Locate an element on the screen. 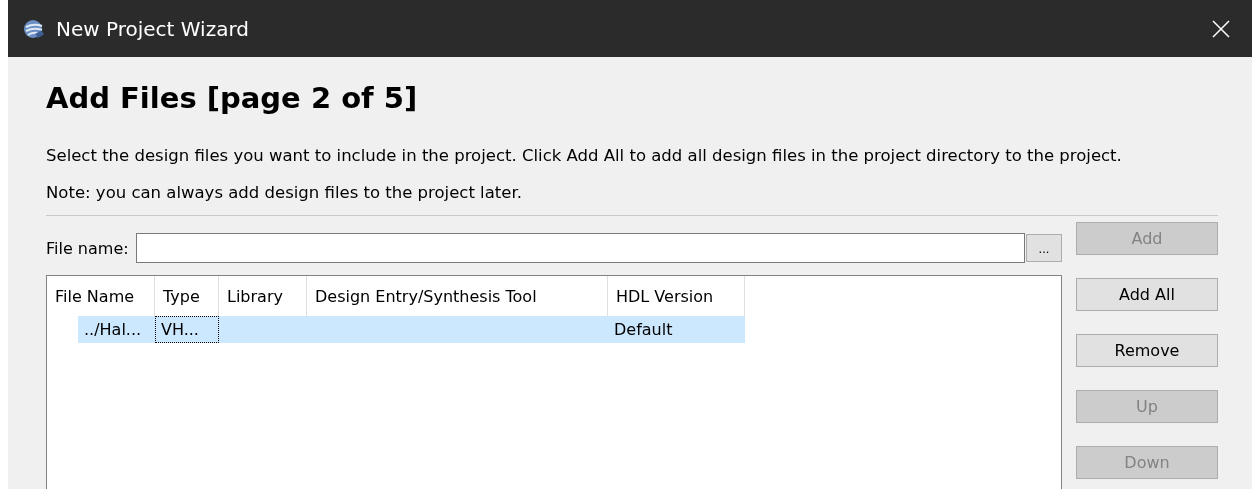 Image resolution: width=1252 pixels, height=489 pixels. description-text: Select the design files you want to include in the project. Click Add All to add all design files in the project directory to the project. is located at coordinates (584, 156).